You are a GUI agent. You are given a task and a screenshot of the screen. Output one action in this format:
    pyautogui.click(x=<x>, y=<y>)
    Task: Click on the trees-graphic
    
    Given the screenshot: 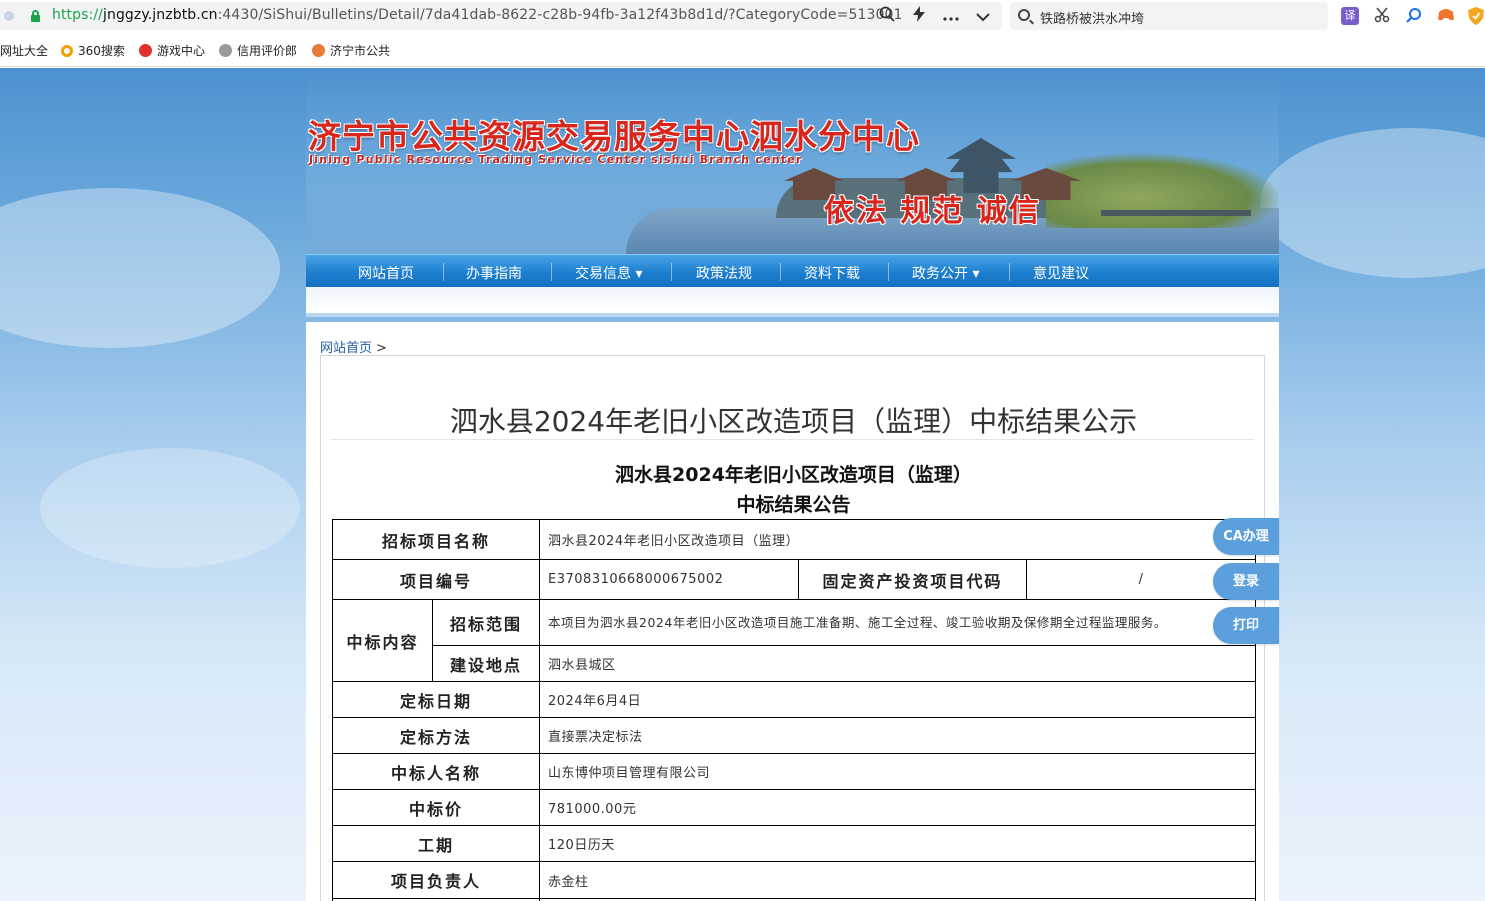 What is the action you would take?
    pyautogui.click(x=1162, y=190)
    